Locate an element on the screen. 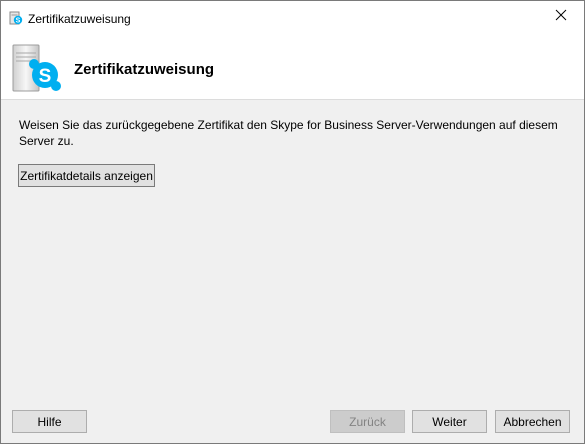  close-icon is located at coordinates (561, 17).